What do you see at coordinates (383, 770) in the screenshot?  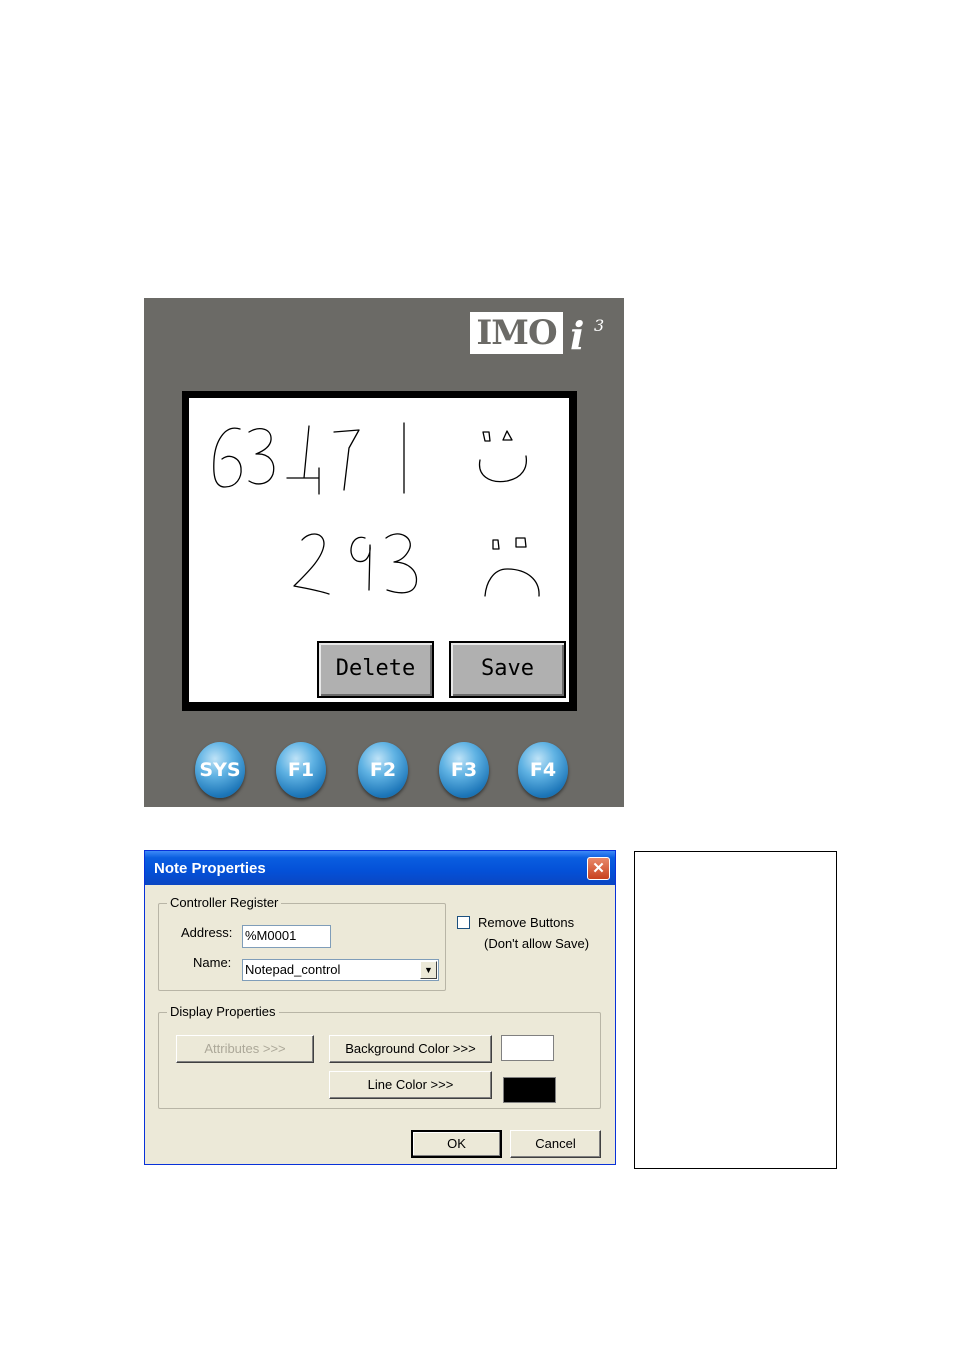 I see `f2-key: F2` at bounding box center [383, 770].